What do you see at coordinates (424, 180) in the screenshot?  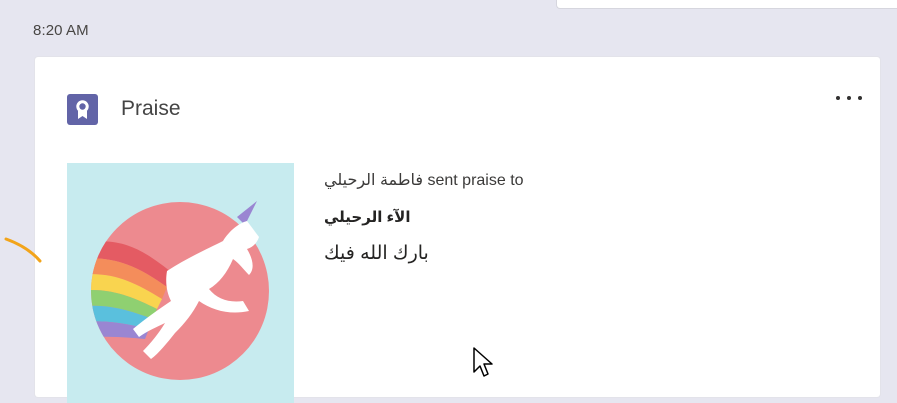 I see `sender-line: فاطمة الرحيلي sent praise to` at bounding box center [424, 180].